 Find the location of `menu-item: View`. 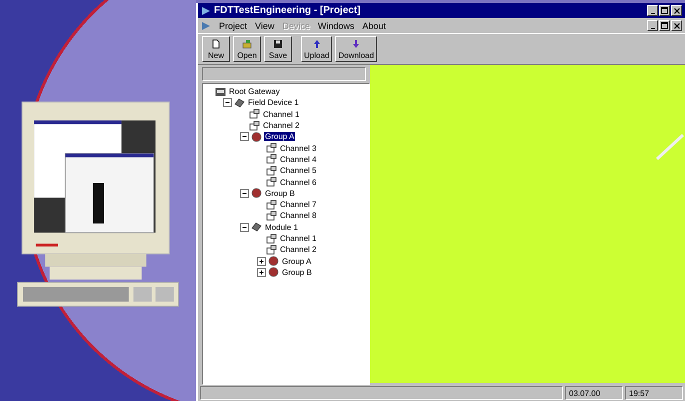

menu-item: View is located at coordinates (264, 25).